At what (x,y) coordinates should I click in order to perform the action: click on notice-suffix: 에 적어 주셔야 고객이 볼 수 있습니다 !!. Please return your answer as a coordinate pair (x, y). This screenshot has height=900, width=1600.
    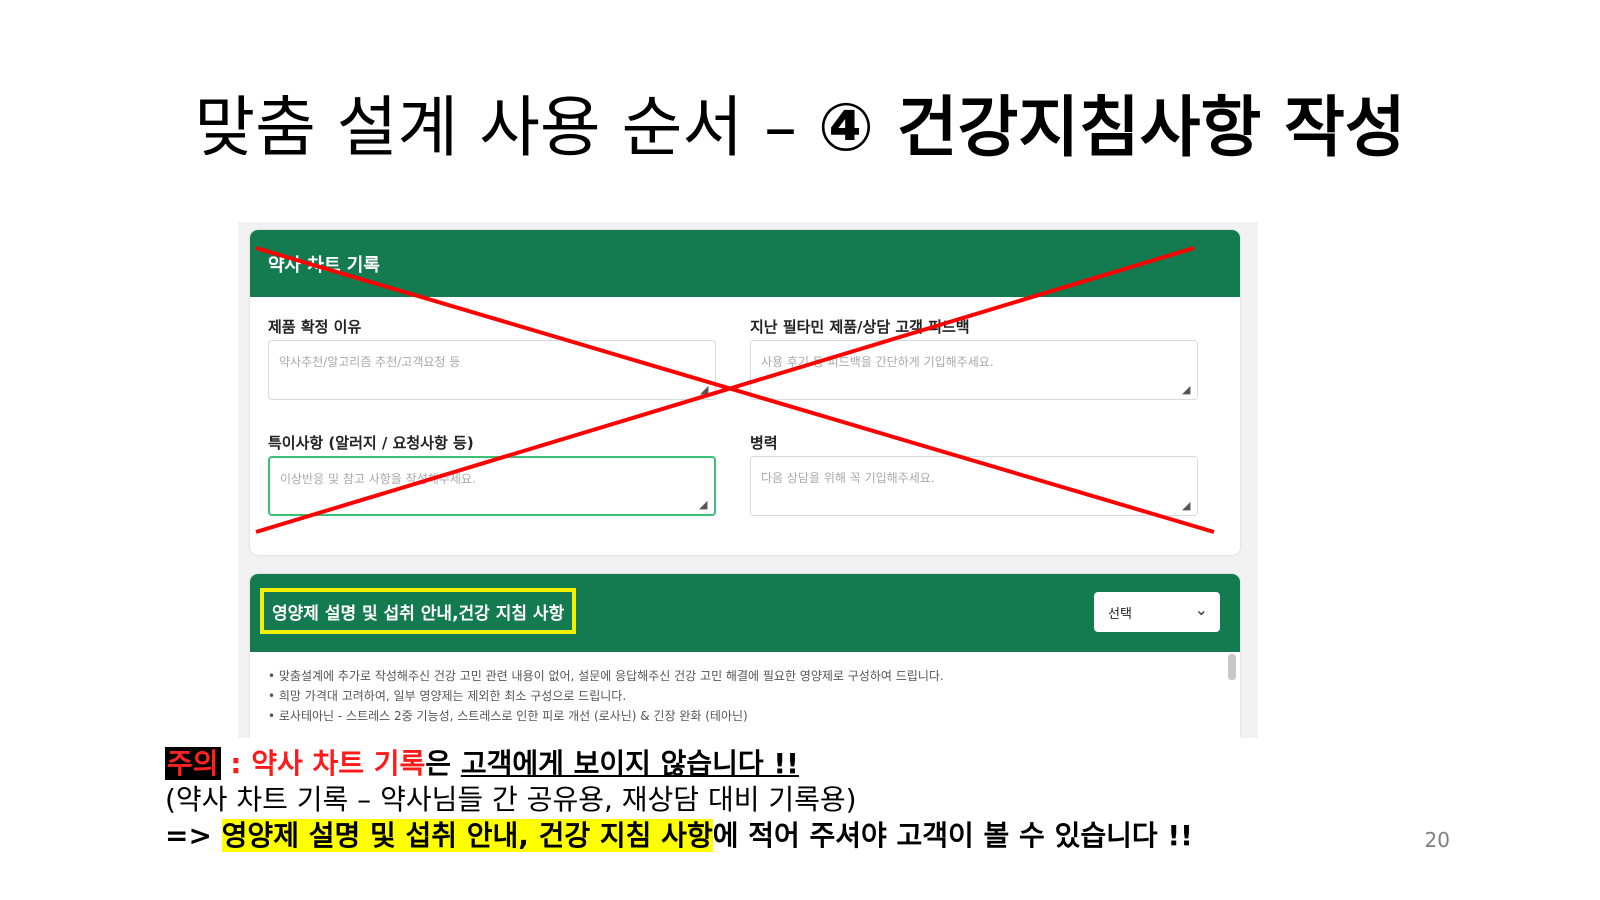
    Looking at the image, I should click on (952, 835).